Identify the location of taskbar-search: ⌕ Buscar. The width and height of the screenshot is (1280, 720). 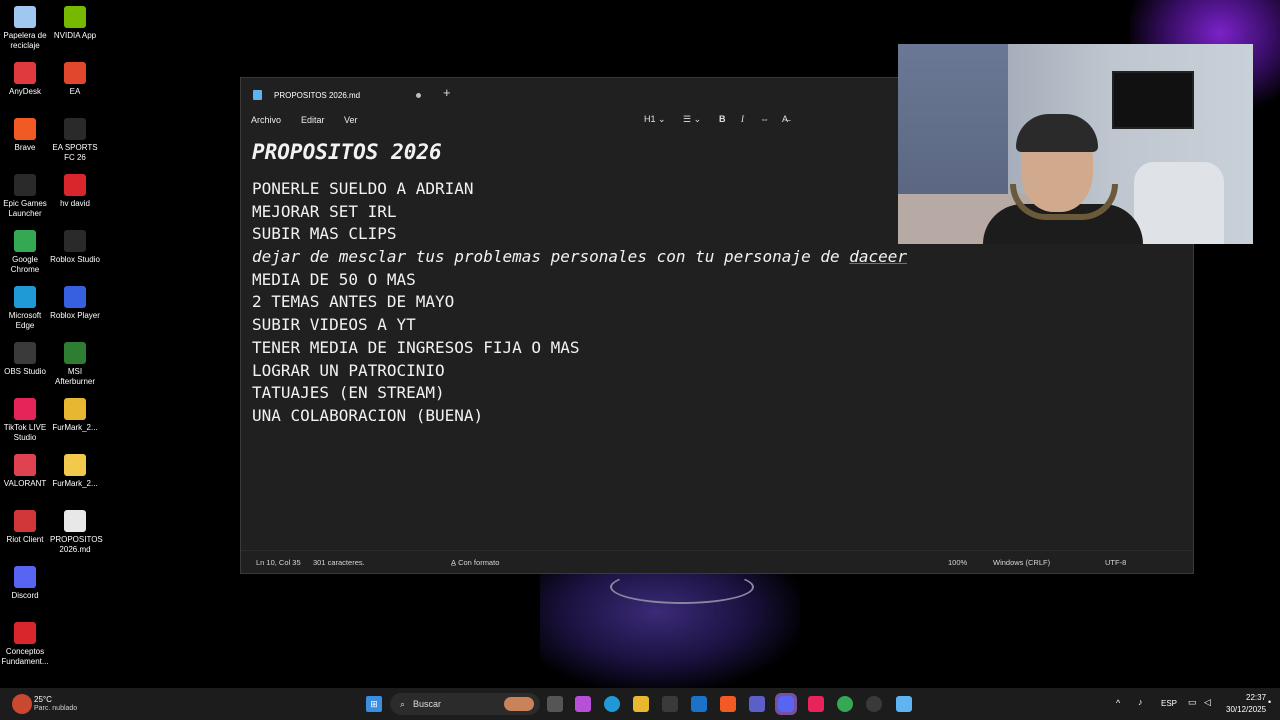
(465, 704).